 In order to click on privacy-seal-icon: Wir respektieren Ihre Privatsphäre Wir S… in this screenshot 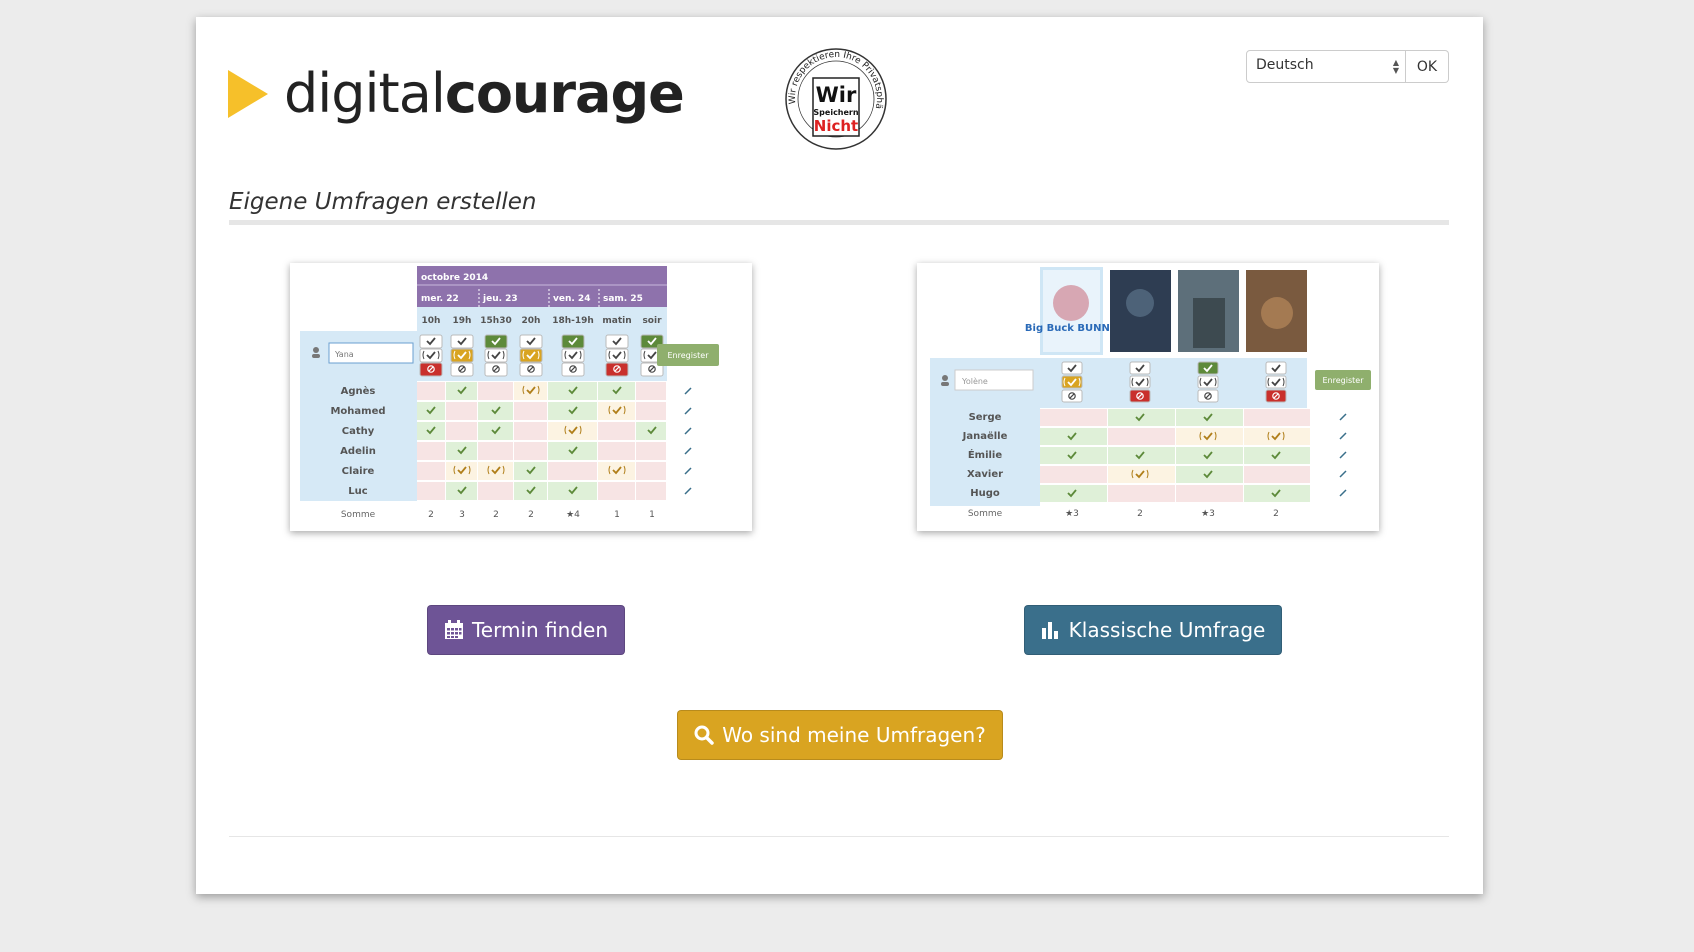, I will do `click(835, 98)`.